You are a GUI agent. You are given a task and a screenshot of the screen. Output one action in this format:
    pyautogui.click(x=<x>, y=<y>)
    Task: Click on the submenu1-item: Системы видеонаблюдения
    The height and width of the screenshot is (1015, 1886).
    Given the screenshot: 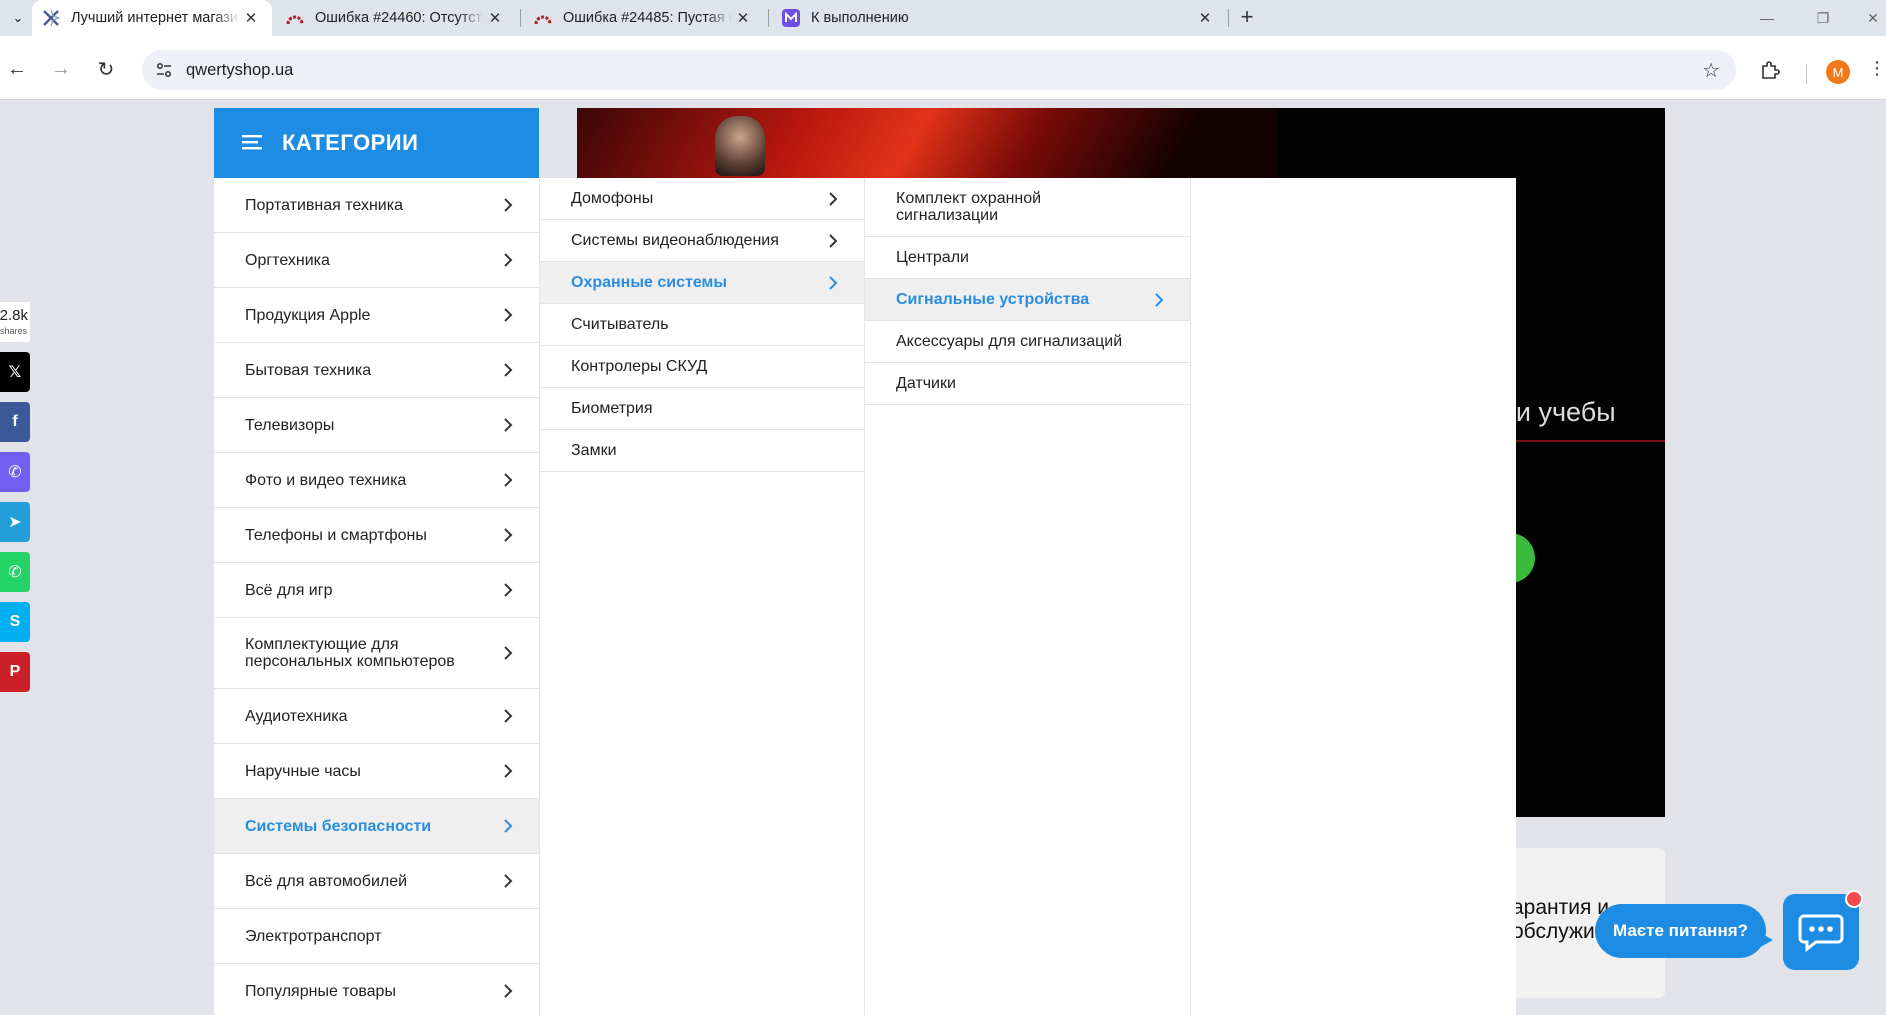 What is the action you would take?
    pyautogui.click(x=702, y=241)
    